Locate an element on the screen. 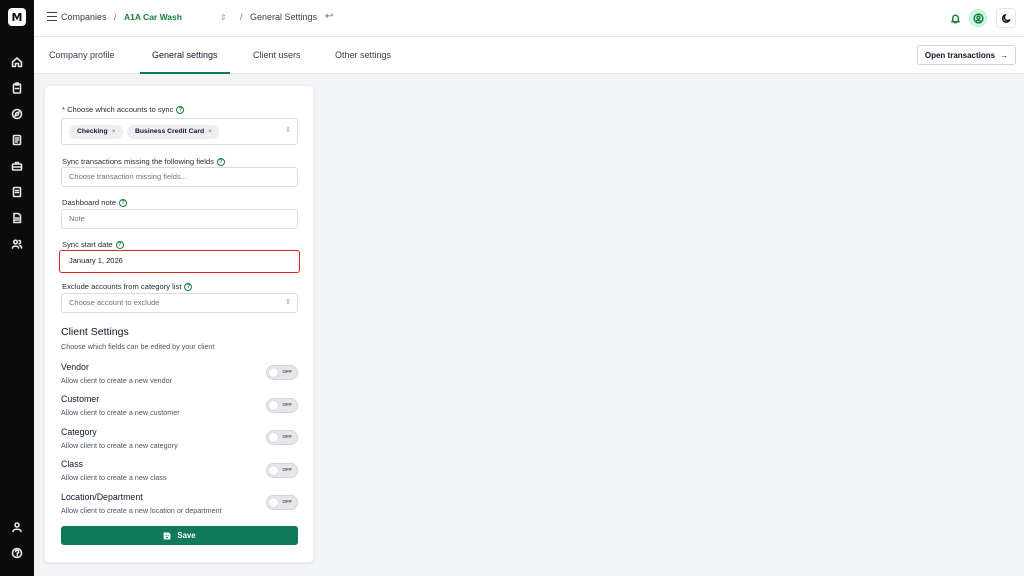  dashboard-note-label: Dashboard note ? is located at coordinates (95, 202).